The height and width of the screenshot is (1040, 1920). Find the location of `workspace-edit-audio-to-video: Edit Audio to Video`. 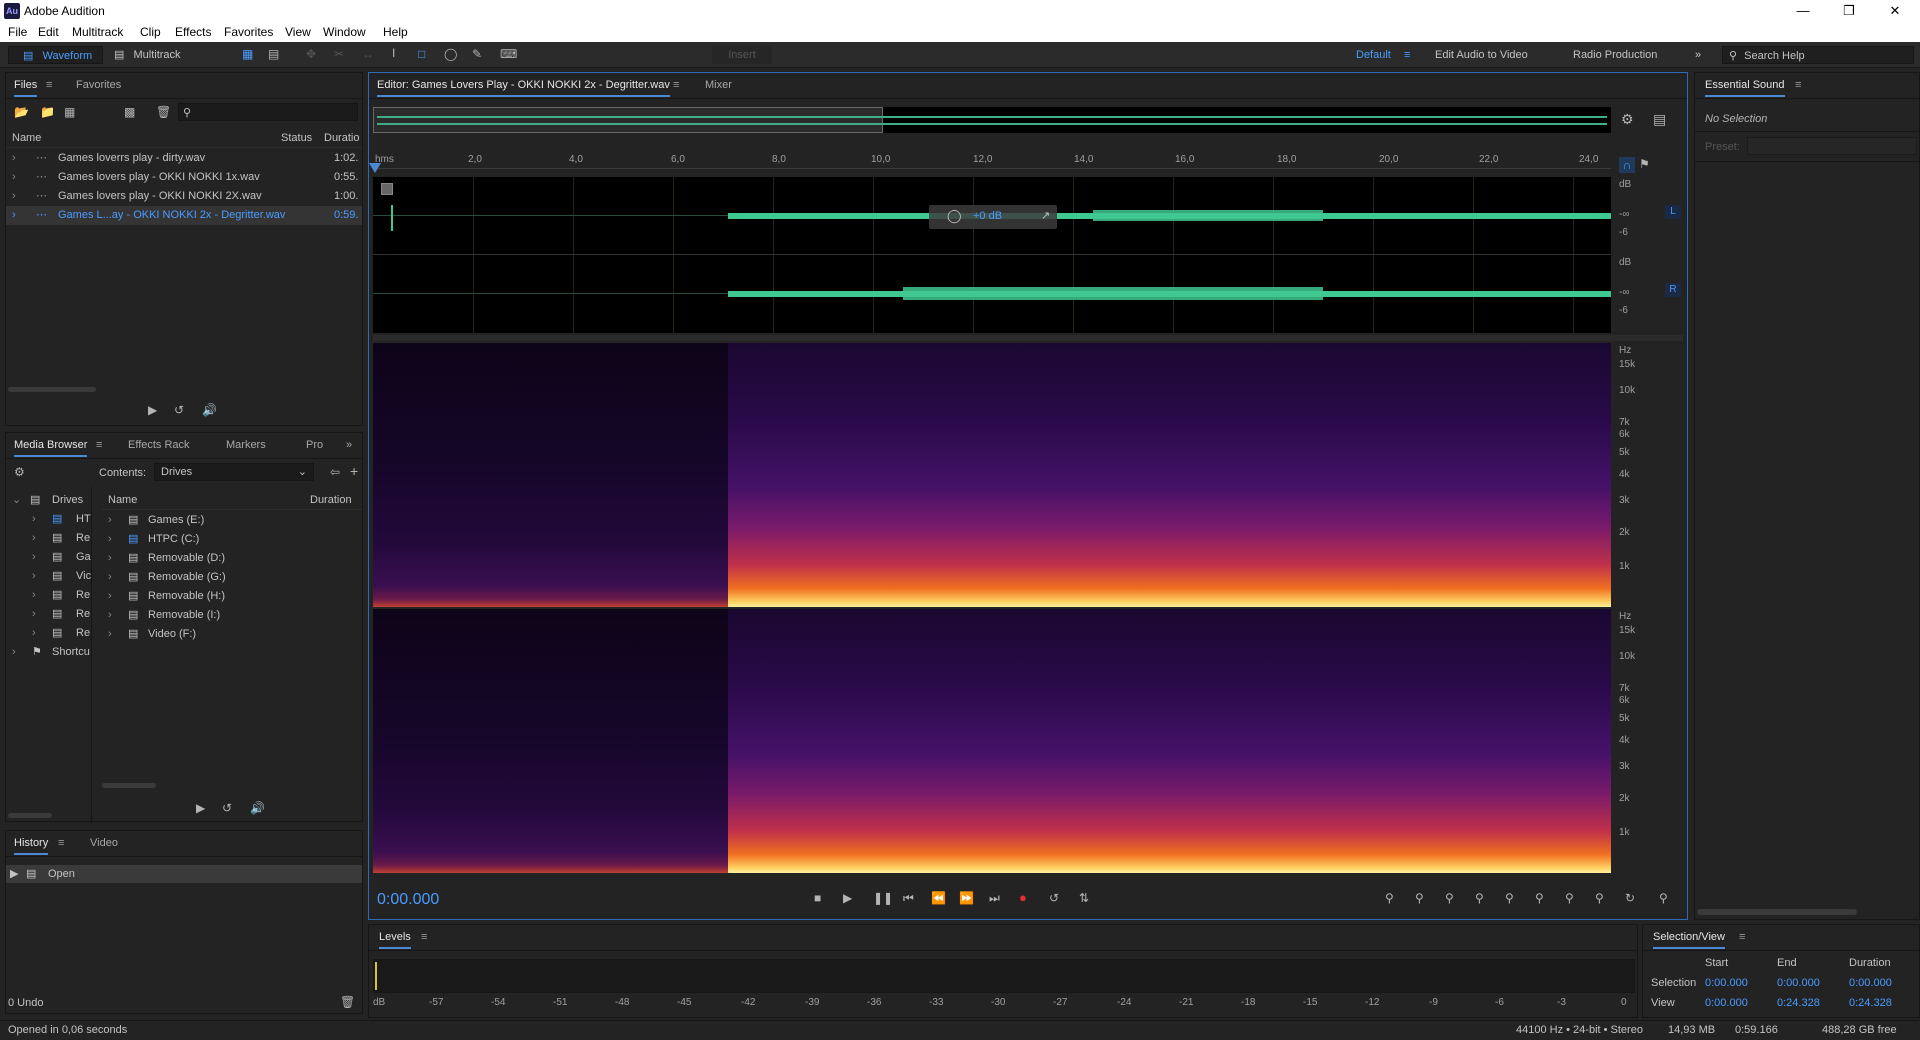

workspace-edit-audio-to-video: Edit Audio to Video is located at coordinates (1481, 55).